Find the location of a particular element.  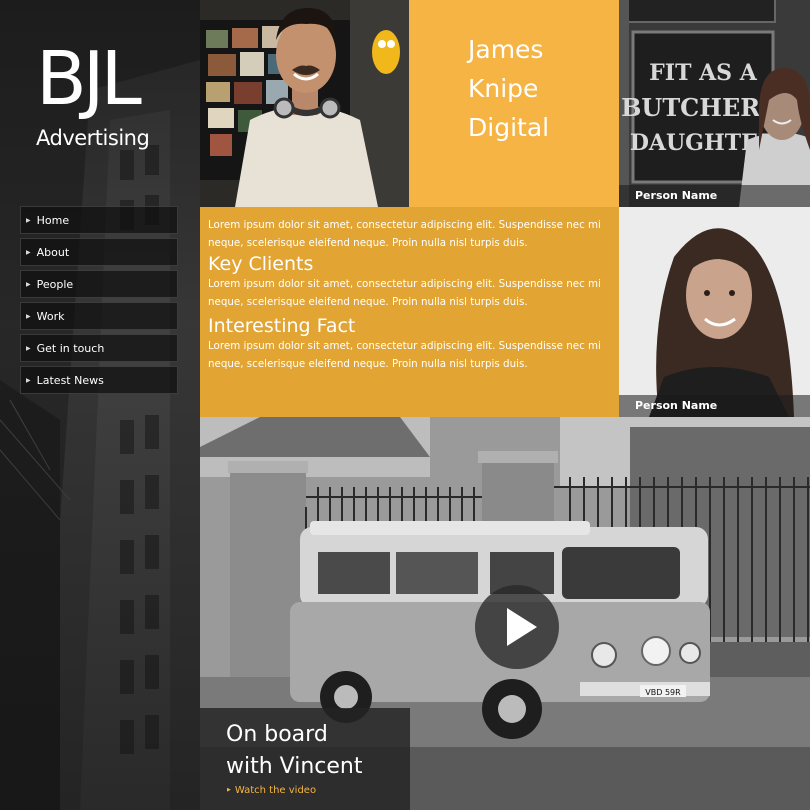

link-arrow-icon: ▶ is located at coordinates (229, 790).